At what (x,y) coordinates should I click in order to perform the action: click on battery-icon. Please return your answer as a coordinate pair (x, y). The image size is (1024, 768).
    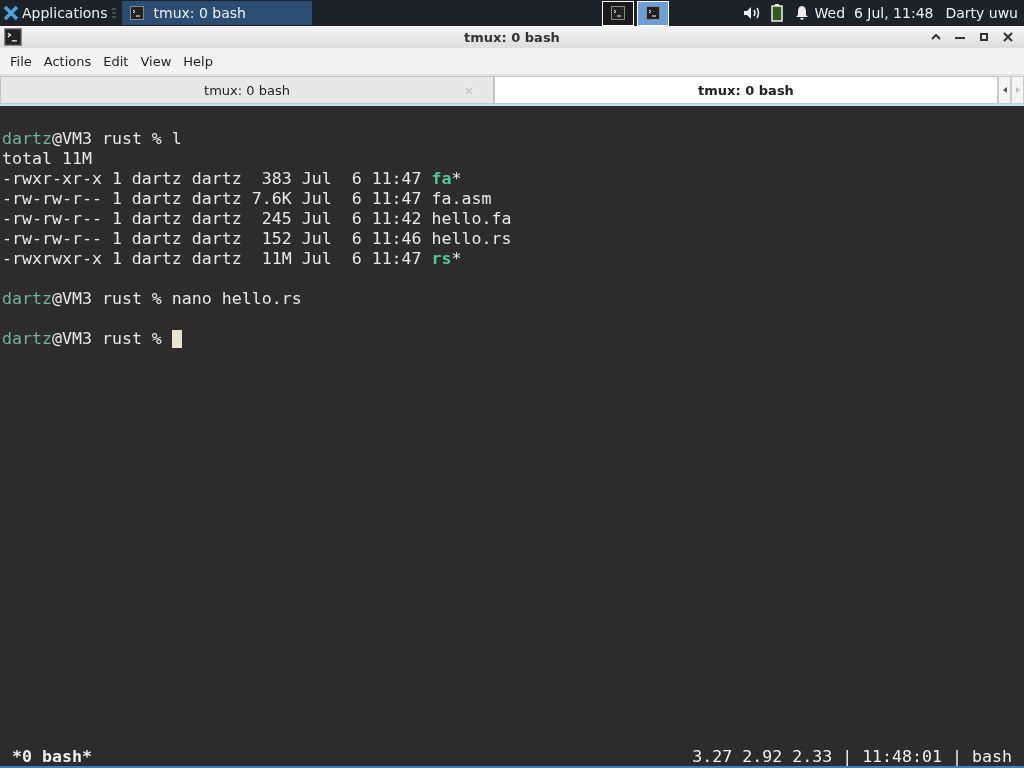
    Looking at the image, I should click on (776, 13).